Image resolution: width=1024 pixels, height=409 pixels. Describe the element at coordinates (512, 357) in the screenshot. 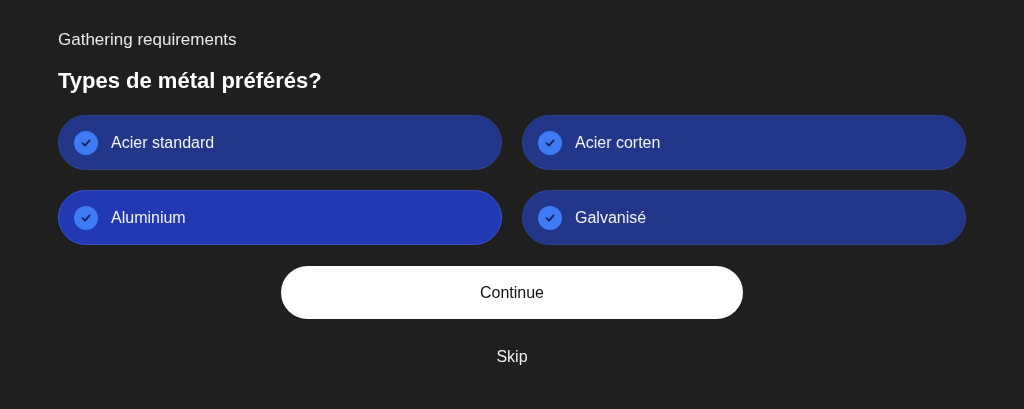

I see `skip-link: Skip` at that location.